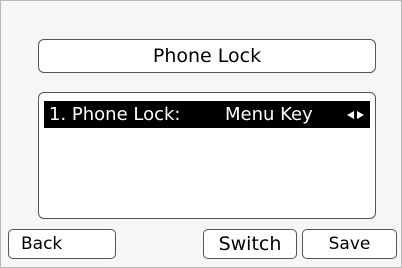 The width and height of the screenshot is (402, 268). I want to click on switch-button: Switch, so click(250, 244).